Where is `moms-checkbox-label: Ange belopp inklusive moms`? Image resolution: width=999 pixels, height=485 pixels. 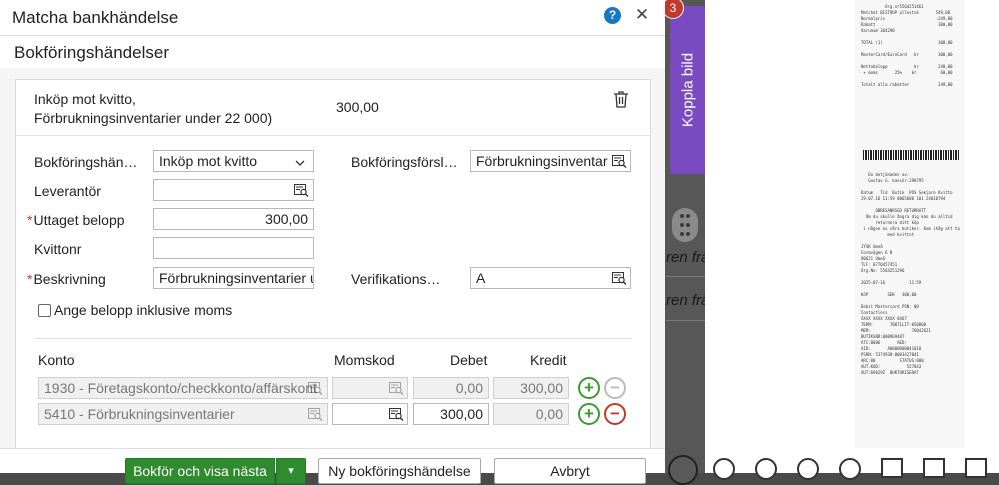
moms-checkbox-label: Ange belopp inklusive moms is located at coordinates (143, 310).